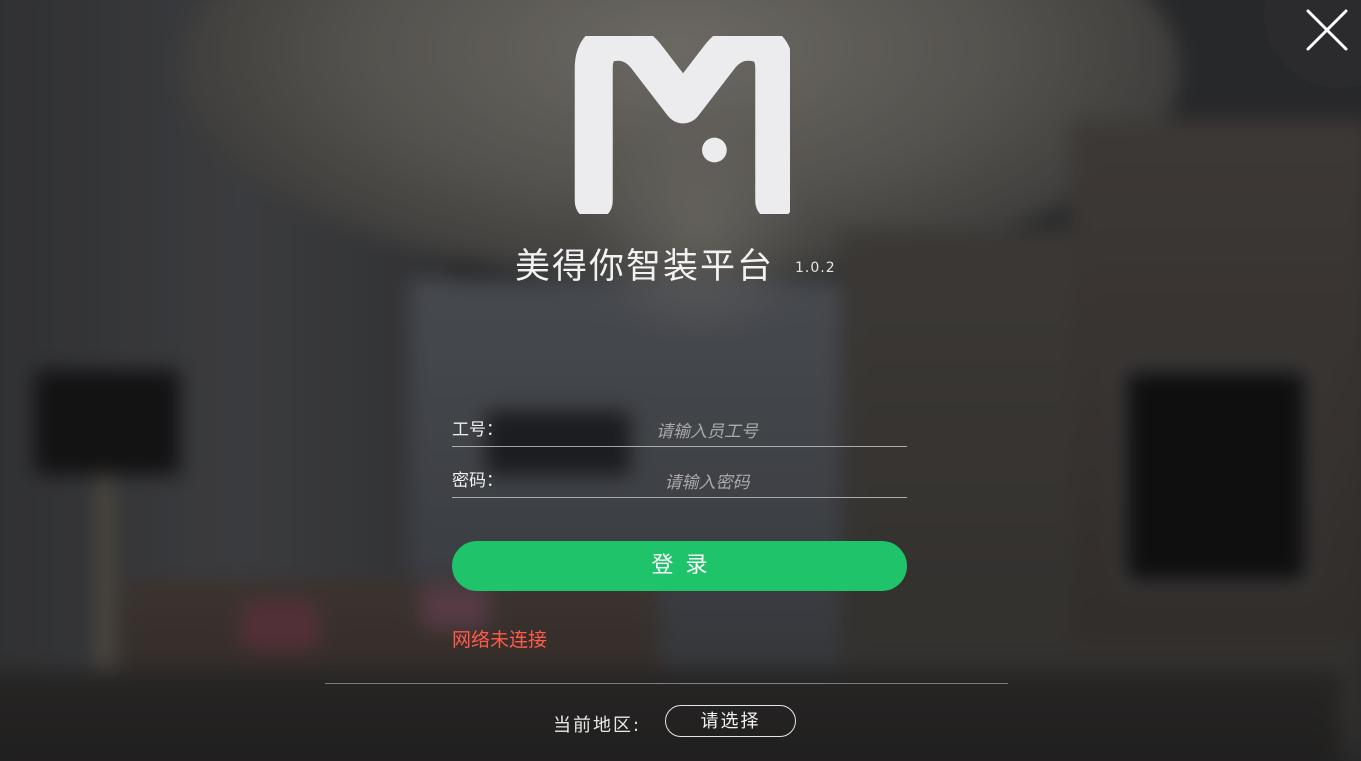 Image resolution: width=1361 pixels, height=761 pixels. I want to click on app-version: 1.0.2, so click(815, 268).